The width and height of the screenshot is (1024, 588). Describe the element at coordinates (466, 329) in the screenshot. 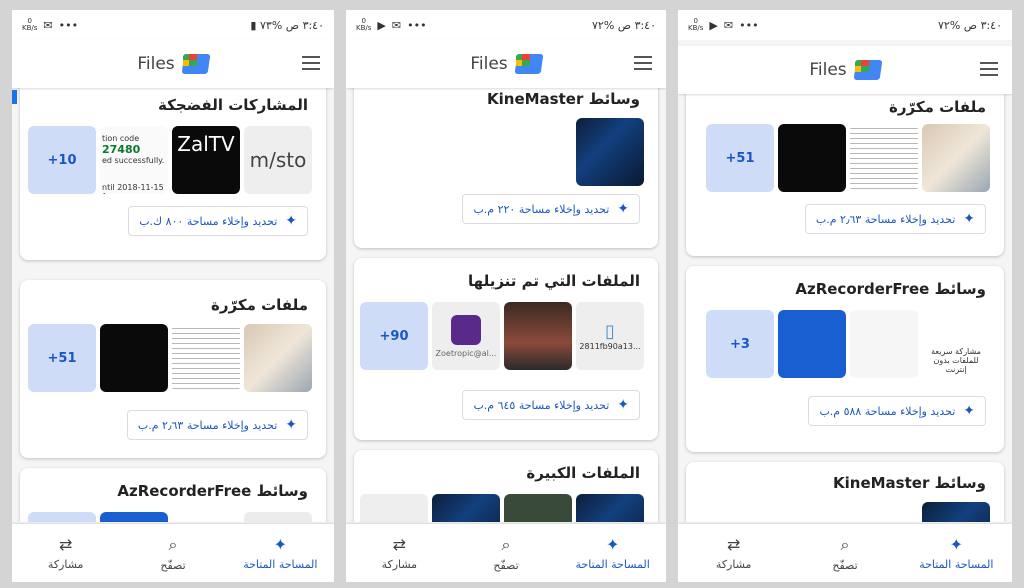

I see `zoetropic-icon` at that location.